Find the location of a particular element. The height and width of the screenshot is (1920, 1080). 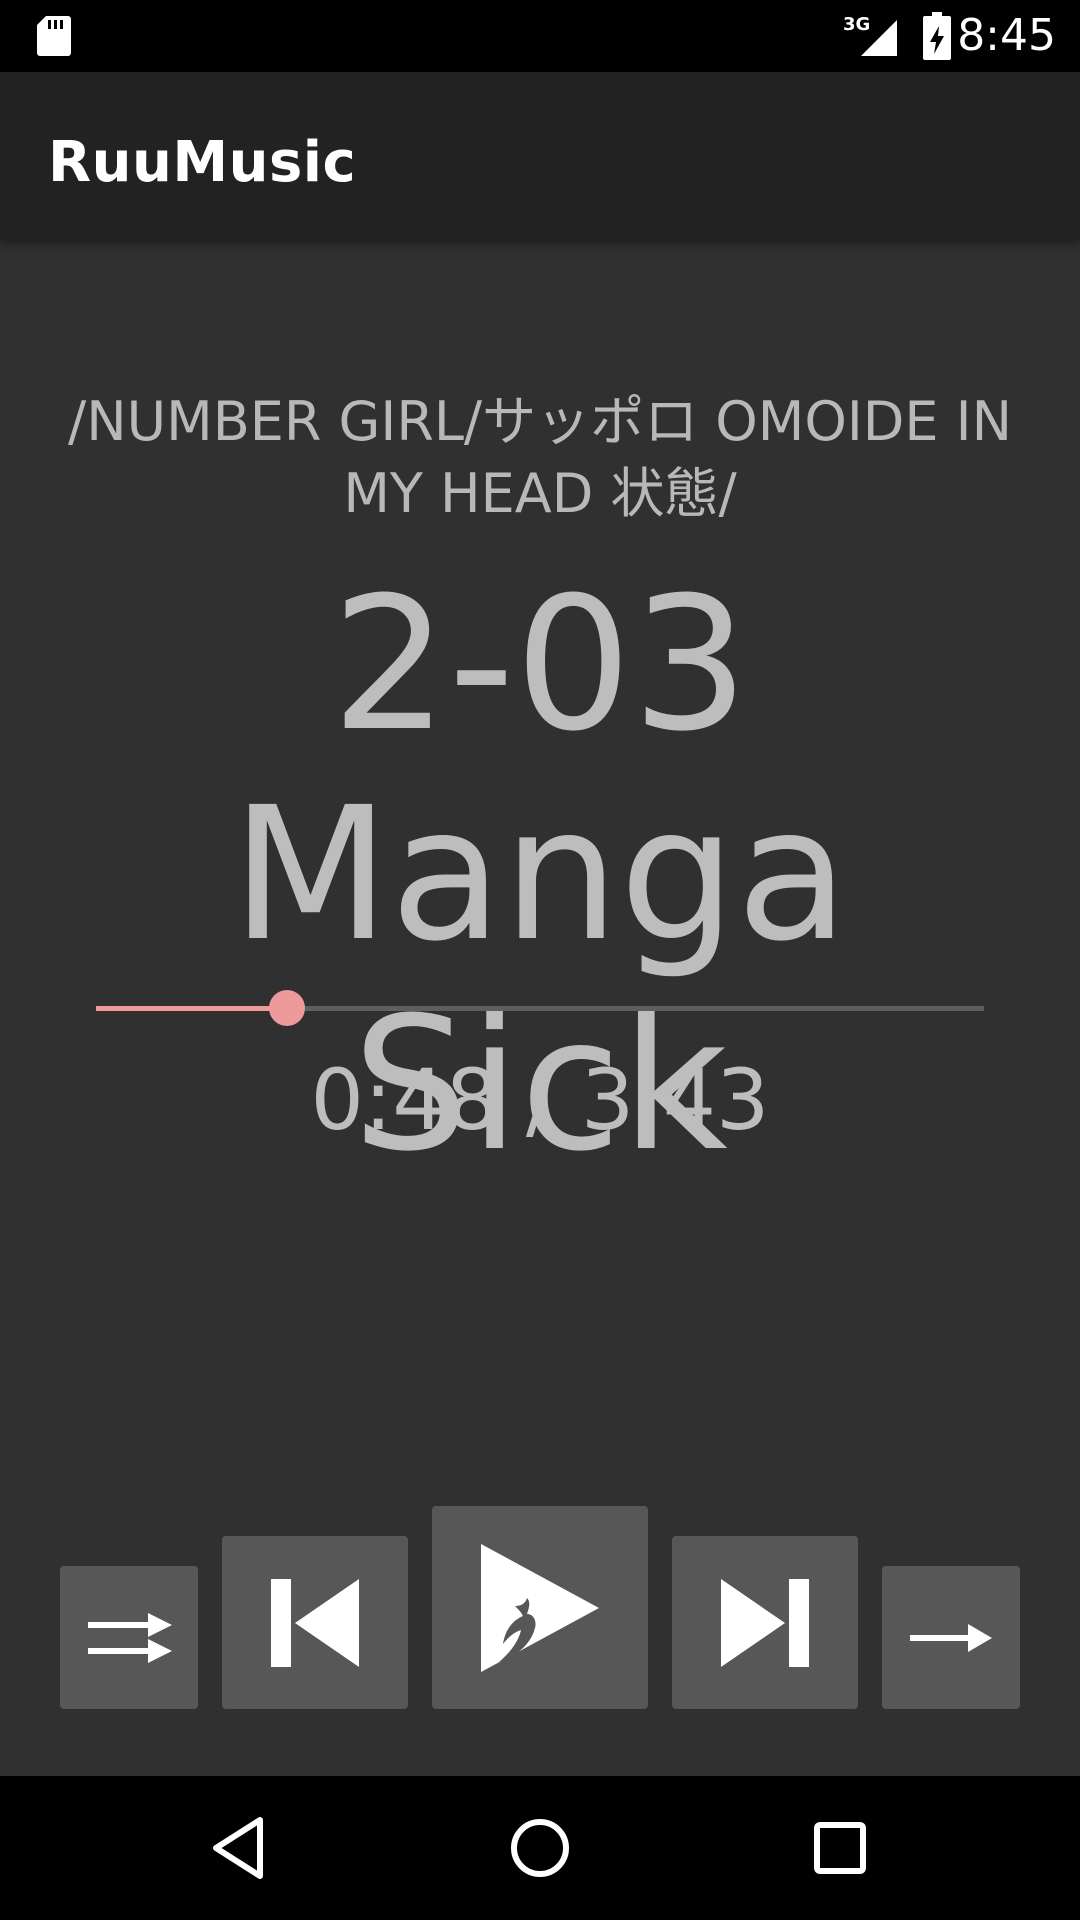

seek-bar is located at coordinates (540, 1008).